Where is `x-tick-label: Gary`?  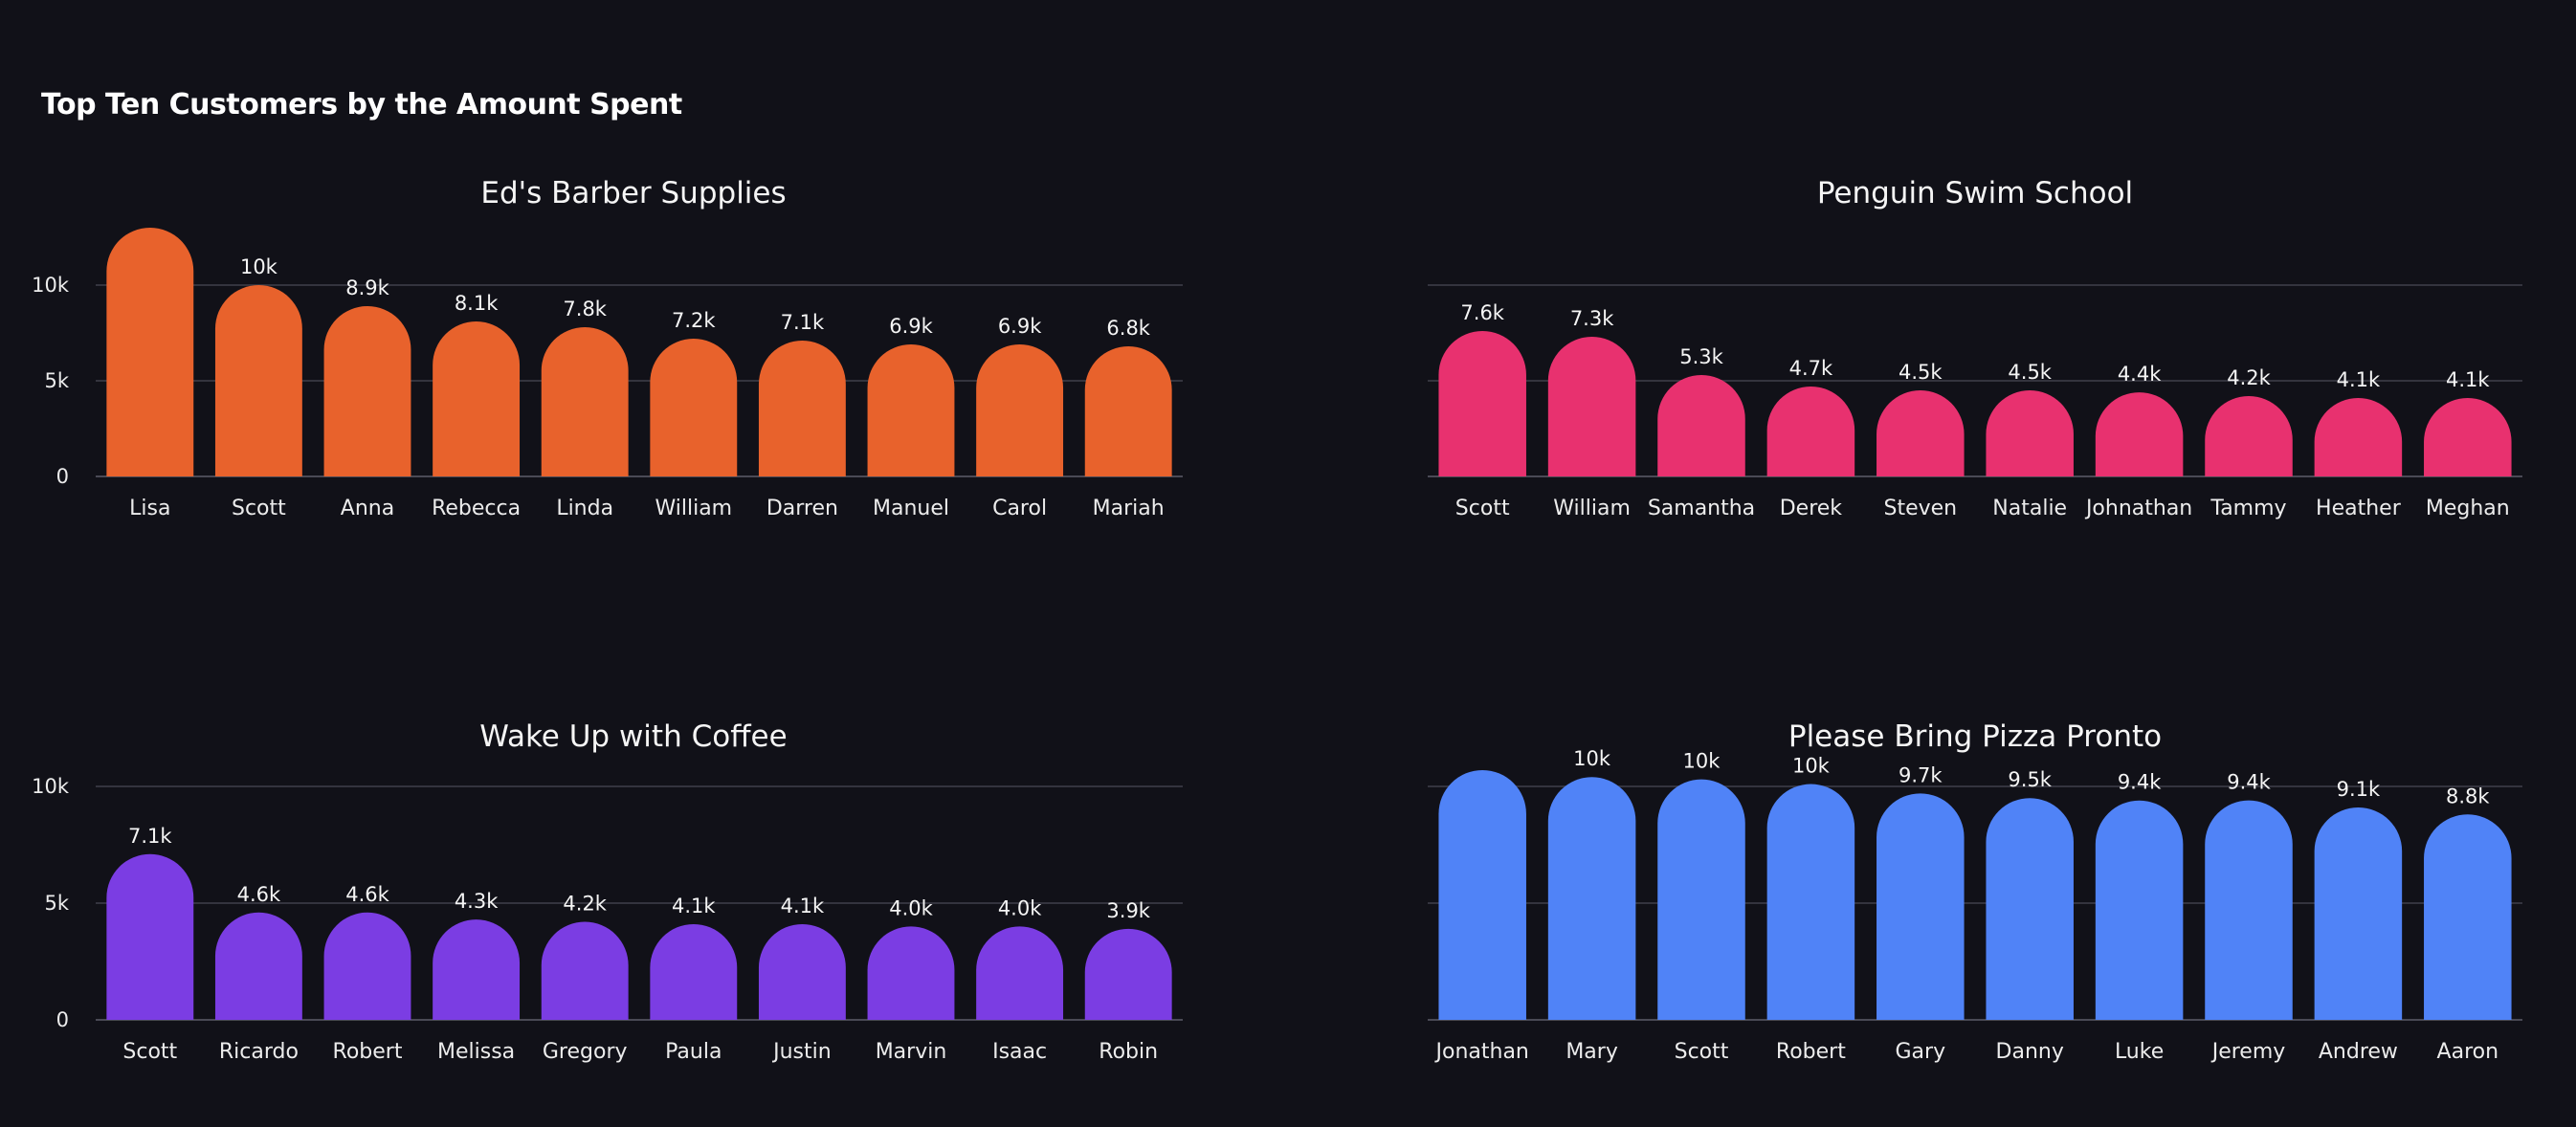
x-tick-label: Gary is located at coordinates (1921, 1052).